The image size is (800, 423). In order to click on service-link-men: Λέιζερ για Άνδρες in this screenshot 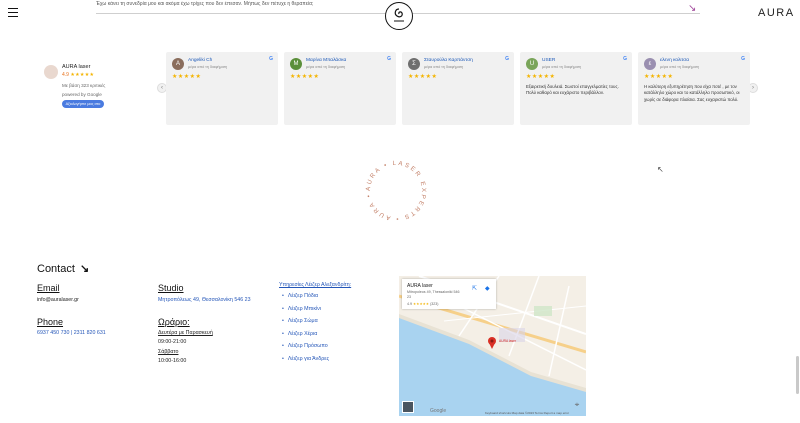, I will do `click(305, 359)`.